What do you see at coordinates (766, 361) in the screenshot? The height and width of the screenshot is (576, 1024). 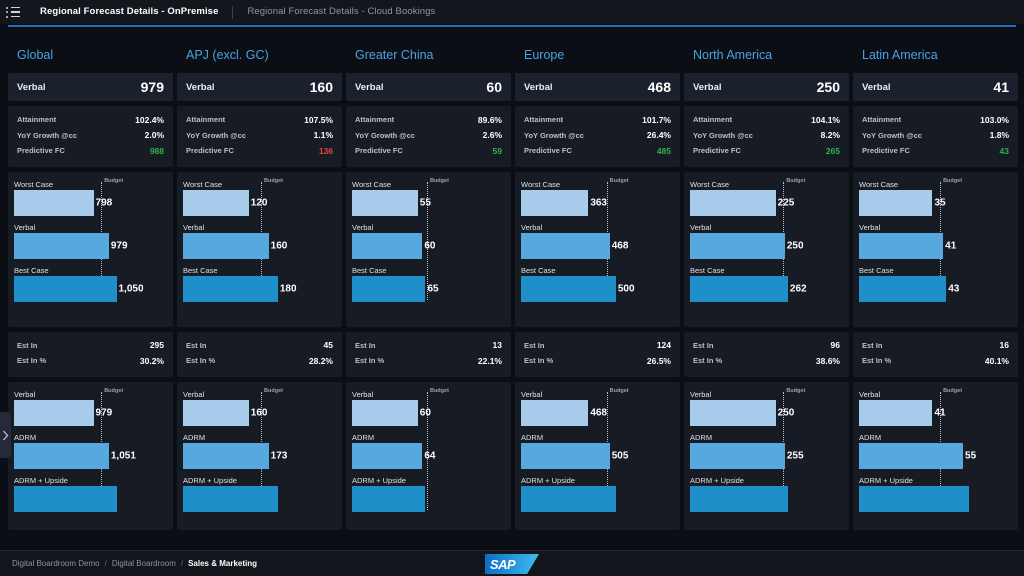 I see `metric-row-est-in-pct: Est In % 38.6%` at bounding box center [766, 361].